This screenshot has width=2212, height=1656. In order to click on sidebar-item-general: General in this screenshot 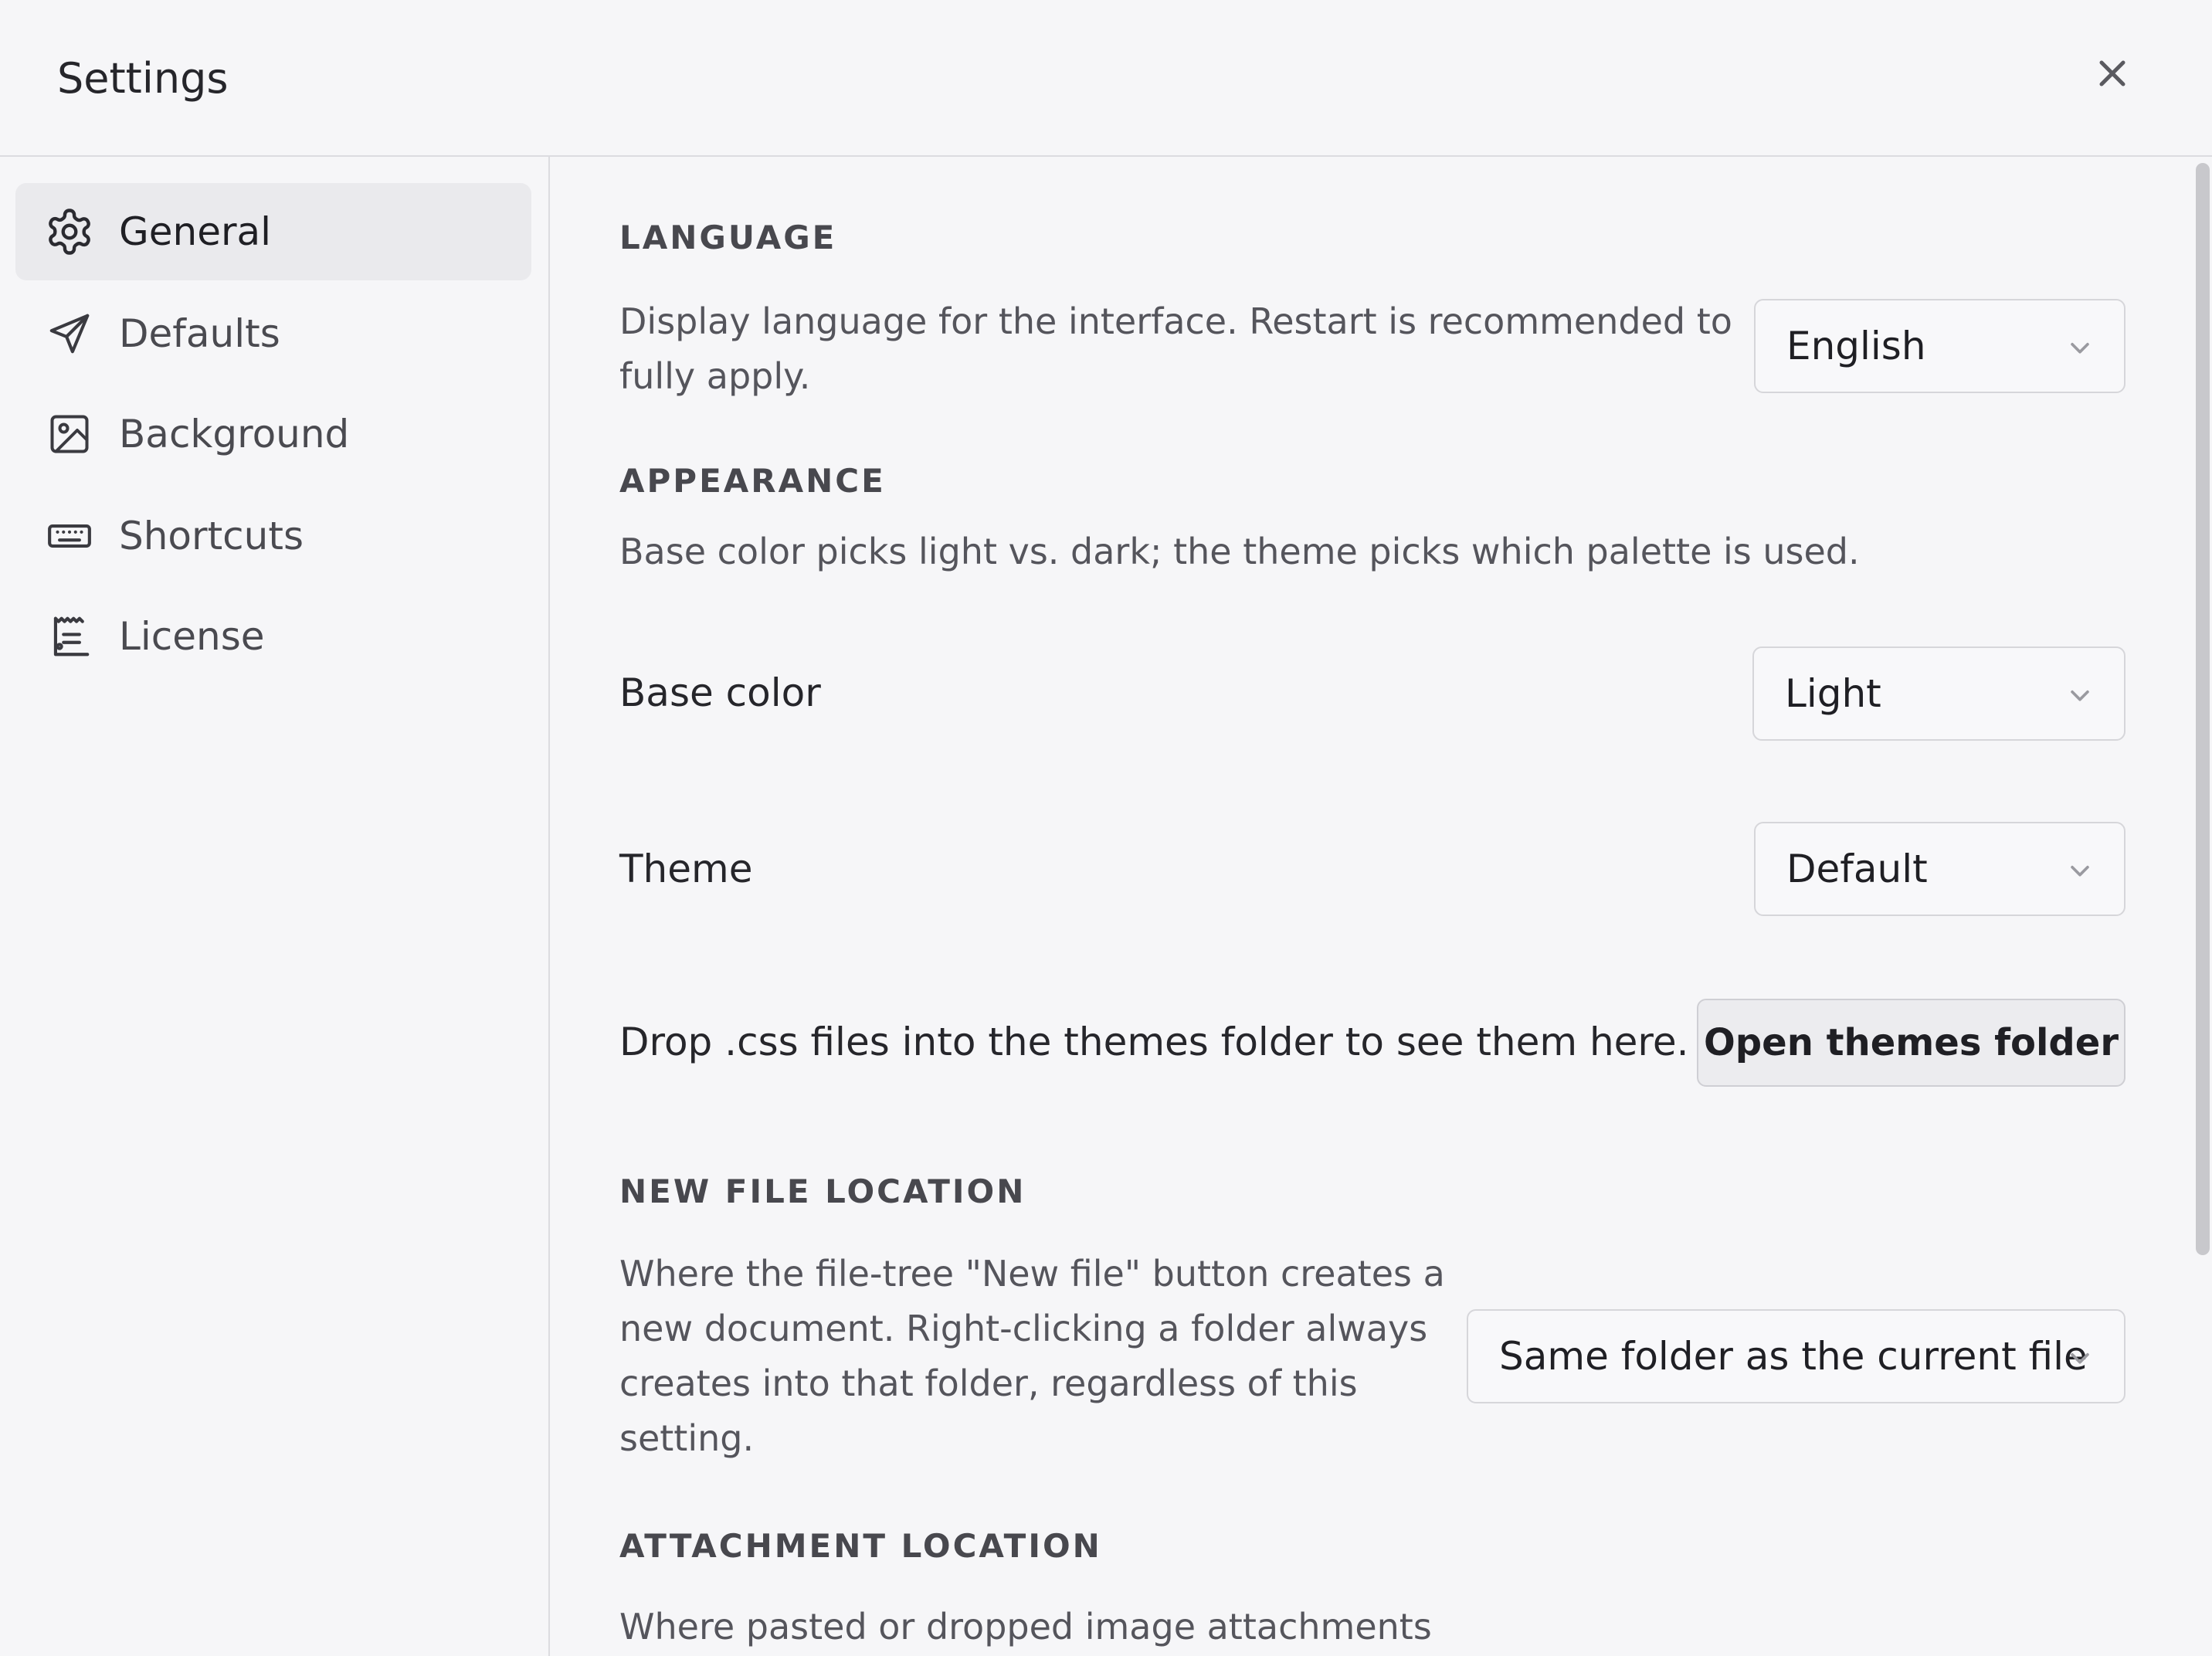, I will do `click(273, 231)`.